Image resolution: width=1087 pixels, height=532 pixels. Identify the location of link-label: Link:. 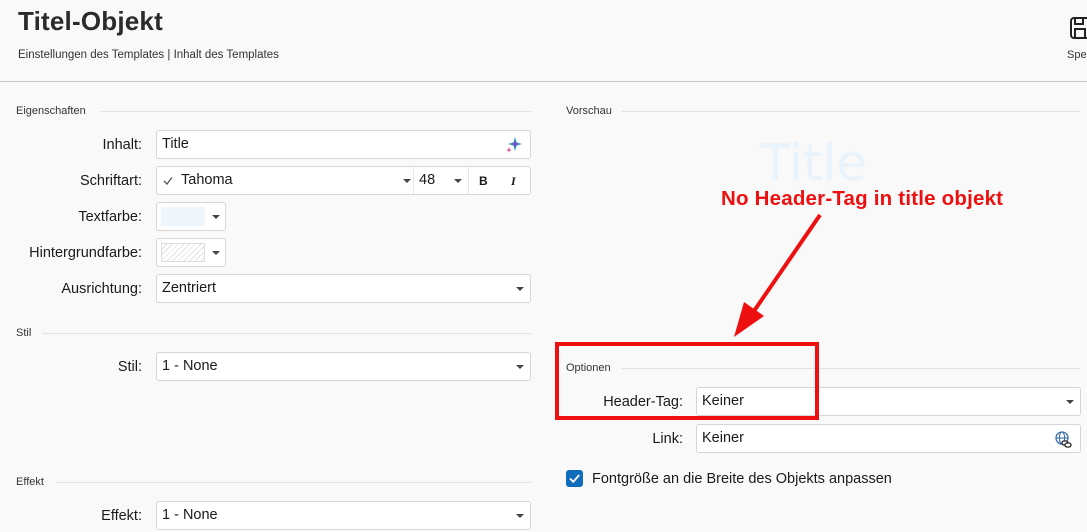
(667, 439).